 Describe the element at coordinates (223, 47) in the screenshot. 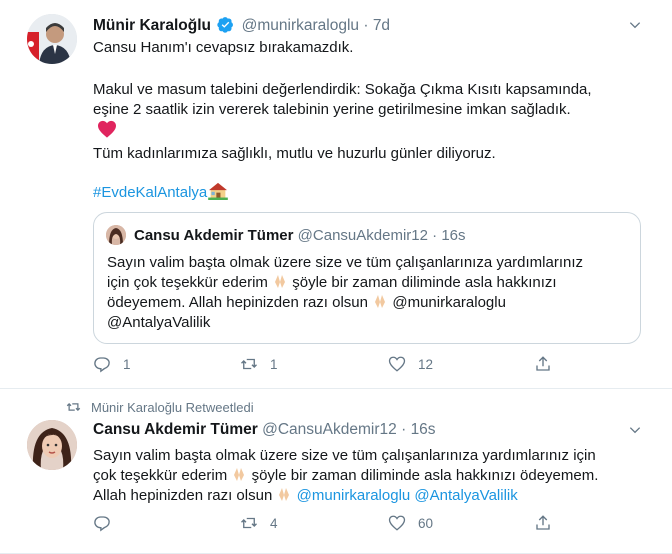

I see `tweet-text-para1: Cansu Hanım'ı cevapsız bırakamazdık.` at that location.